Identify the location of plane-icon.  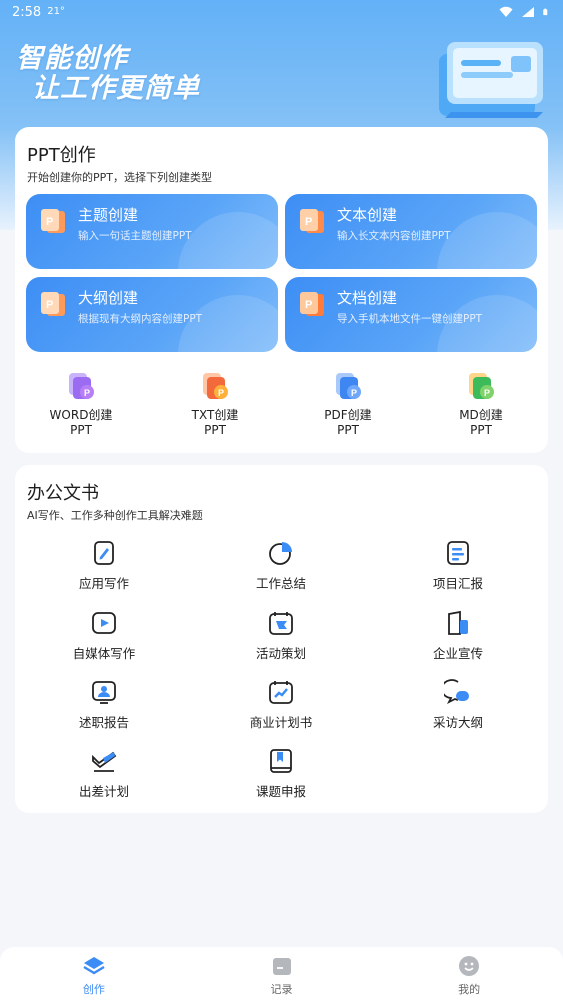
(104, 761).